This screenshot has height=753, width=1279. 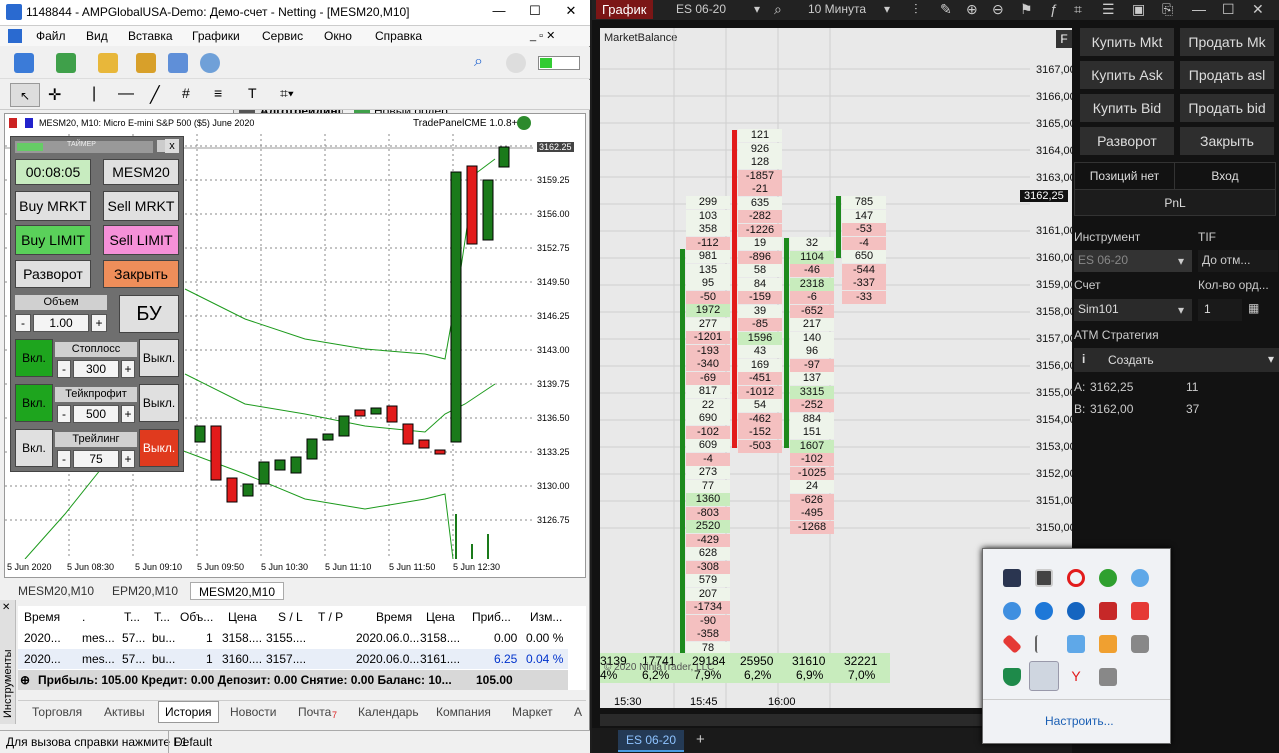 What do you see at coordinates (252, 93) in the screenshot?
I see `text-icon: T` at bounding box center [252, 93].